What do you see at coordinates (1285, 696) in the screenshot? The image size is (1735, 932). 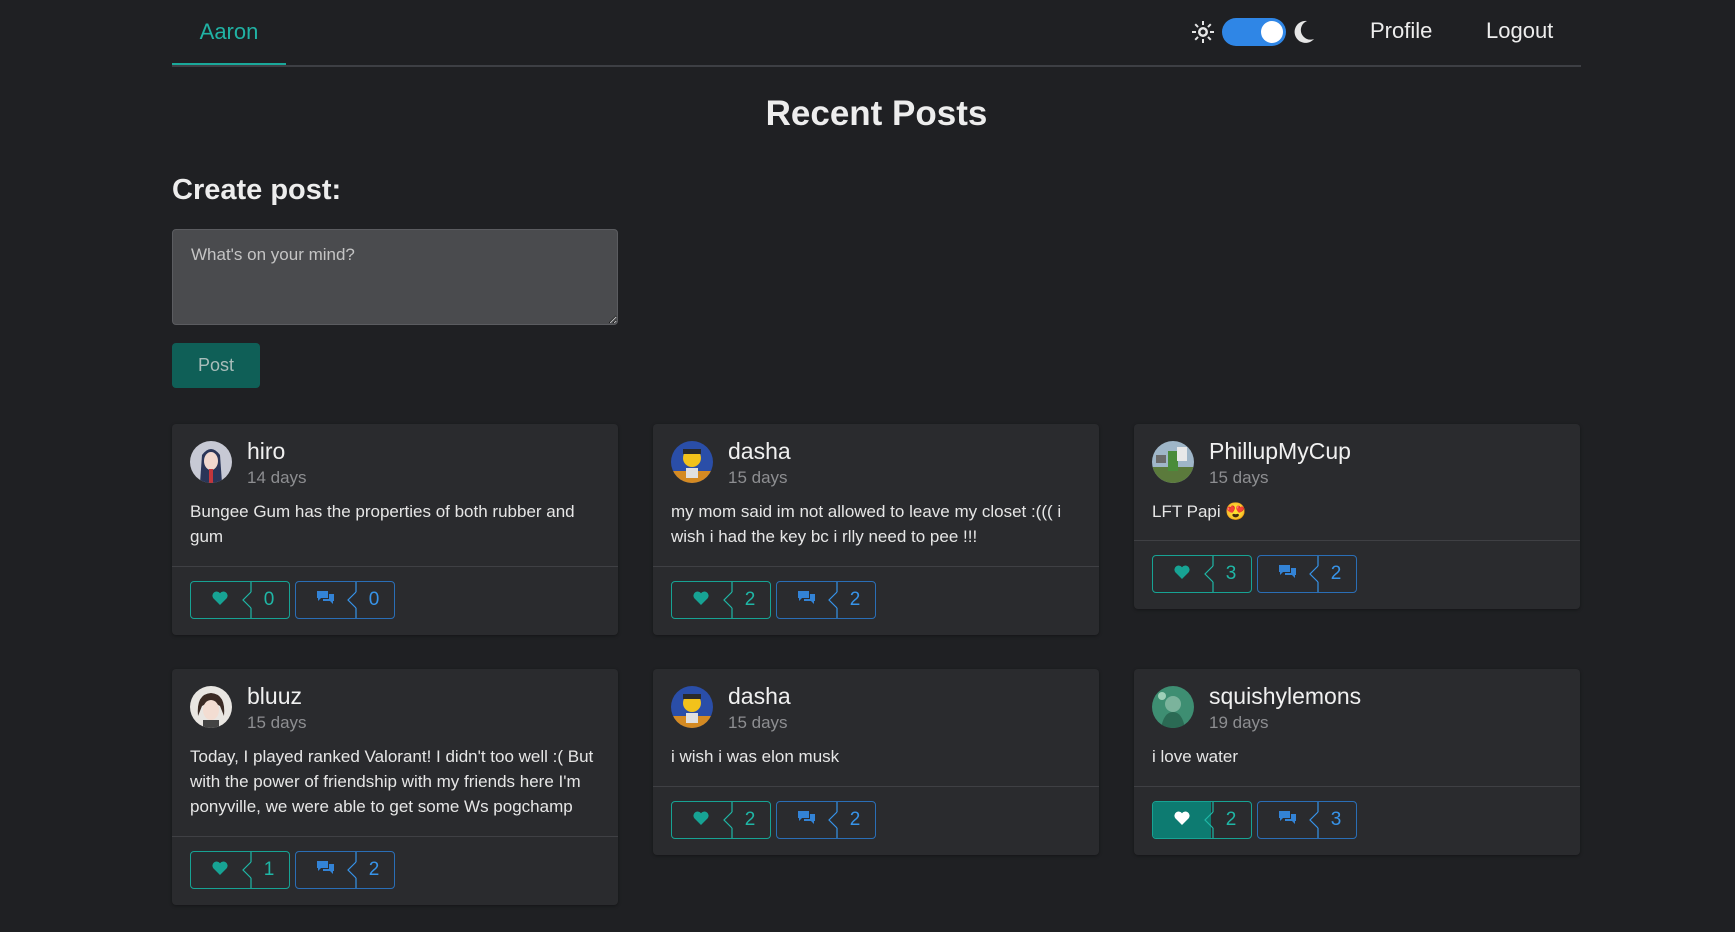 I see `post-username: squishylemons` at bounding box center [1285, 696].